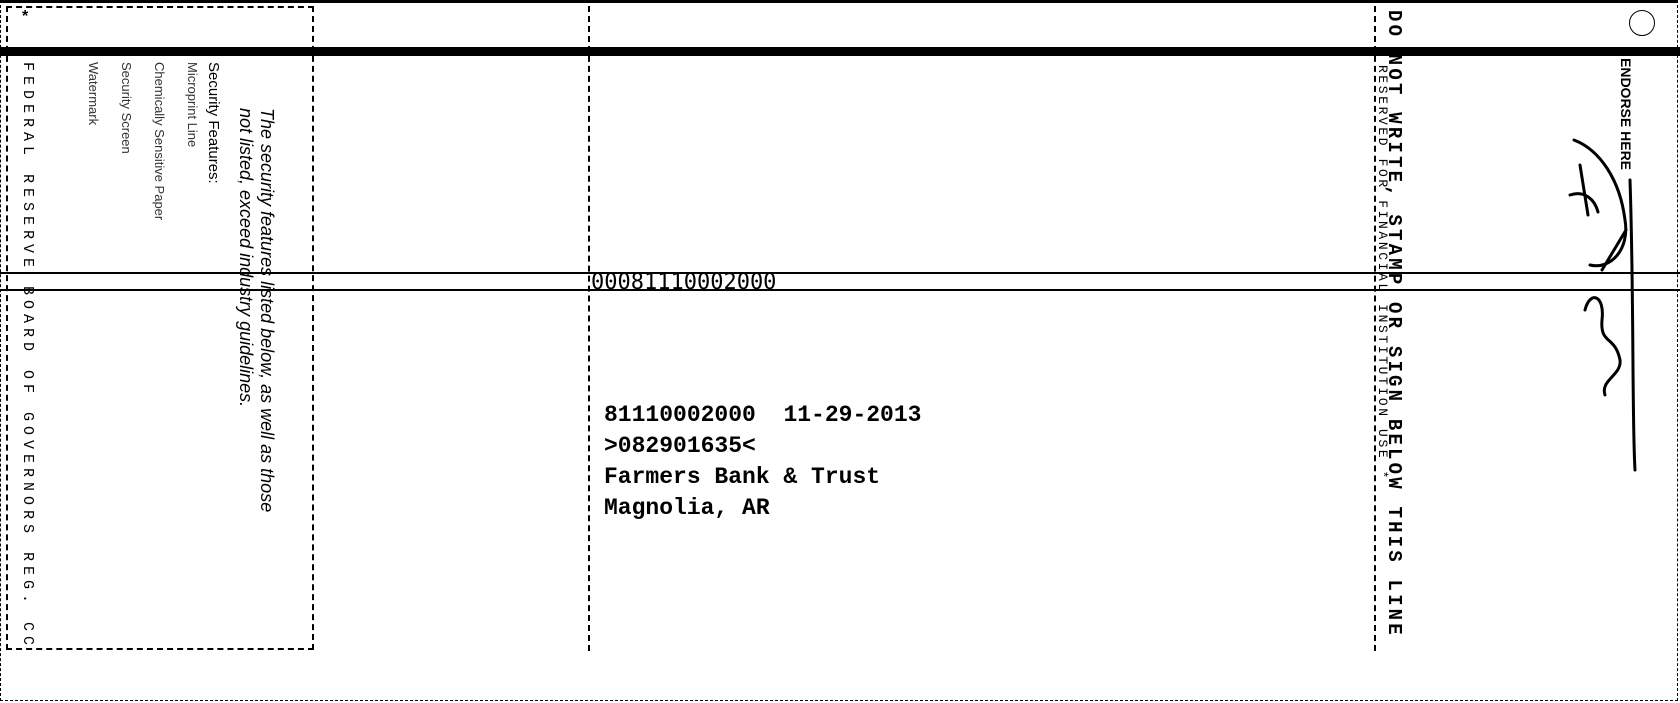 This screenshot has height=703, width=1680. I want to click on feature-item: Watermark, so click(93, 94).